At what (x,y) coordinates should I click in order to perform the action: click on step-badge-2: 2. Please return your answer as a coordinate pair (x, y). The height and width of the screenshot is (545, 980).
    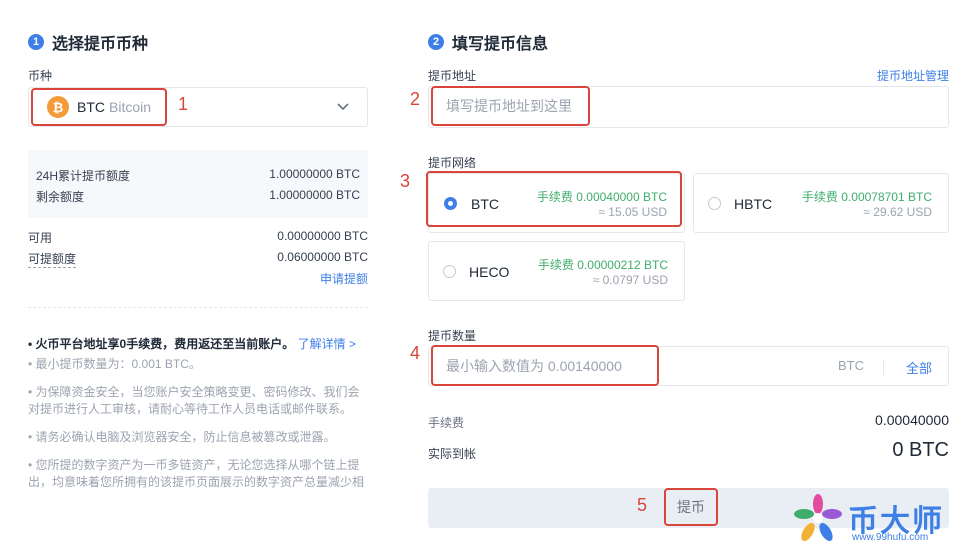
    Looking at the image, I should click on (436, 42).